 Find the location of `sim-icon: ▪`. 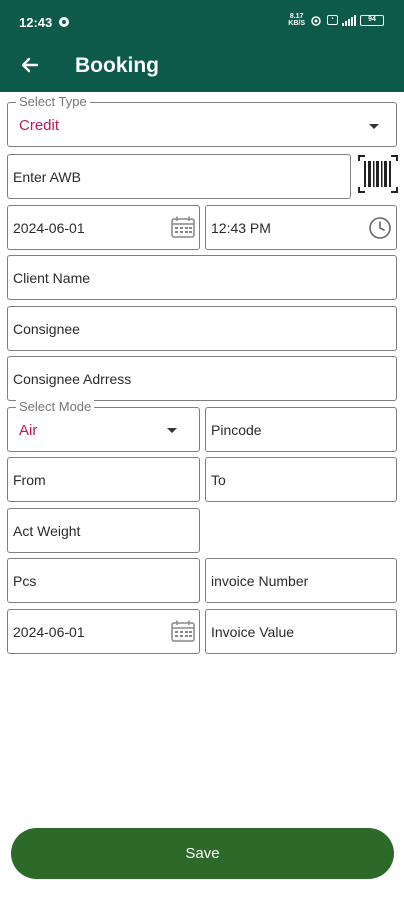

sim-icon: ▪ is located at coordinates (332, 20).